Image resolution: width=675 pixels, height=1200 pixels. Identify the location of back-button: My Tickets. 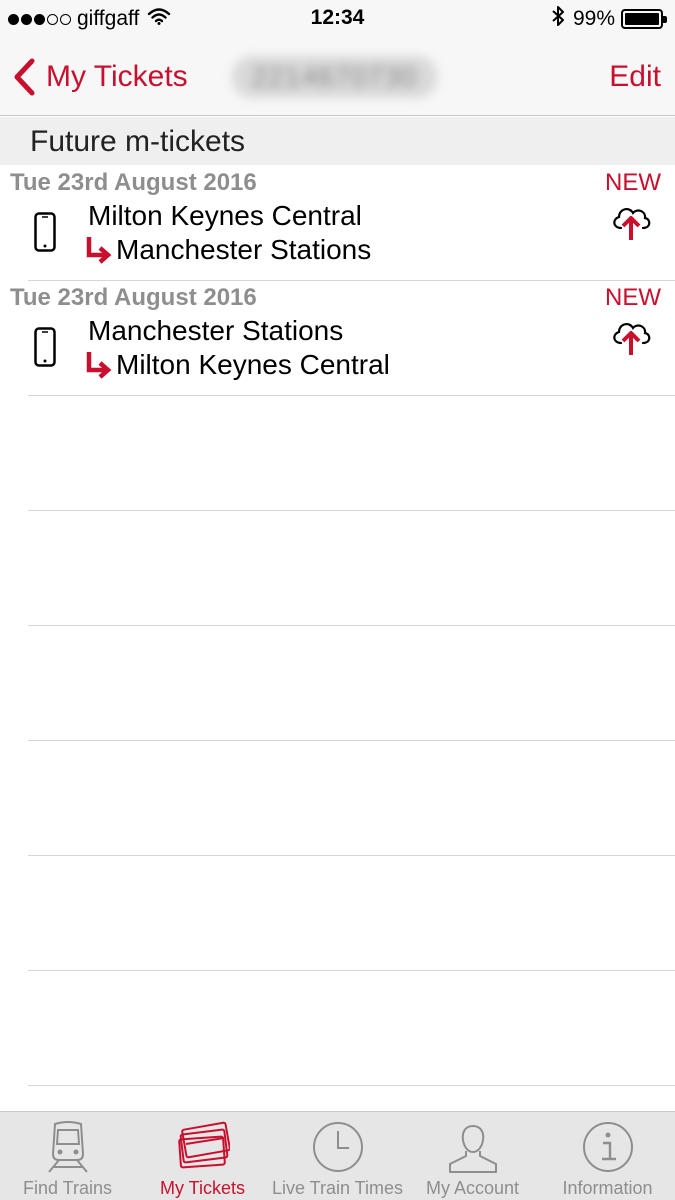
(100, 77).